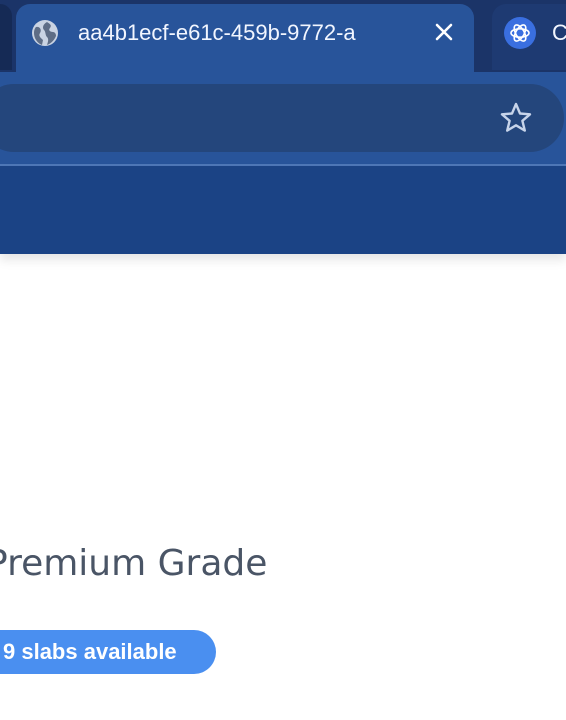 This screenshot has width=566, height=720. Describe the element at coordinates (90, 651) in the screenshot. I see `availability-badge-label: 9 slabs available` at that location.